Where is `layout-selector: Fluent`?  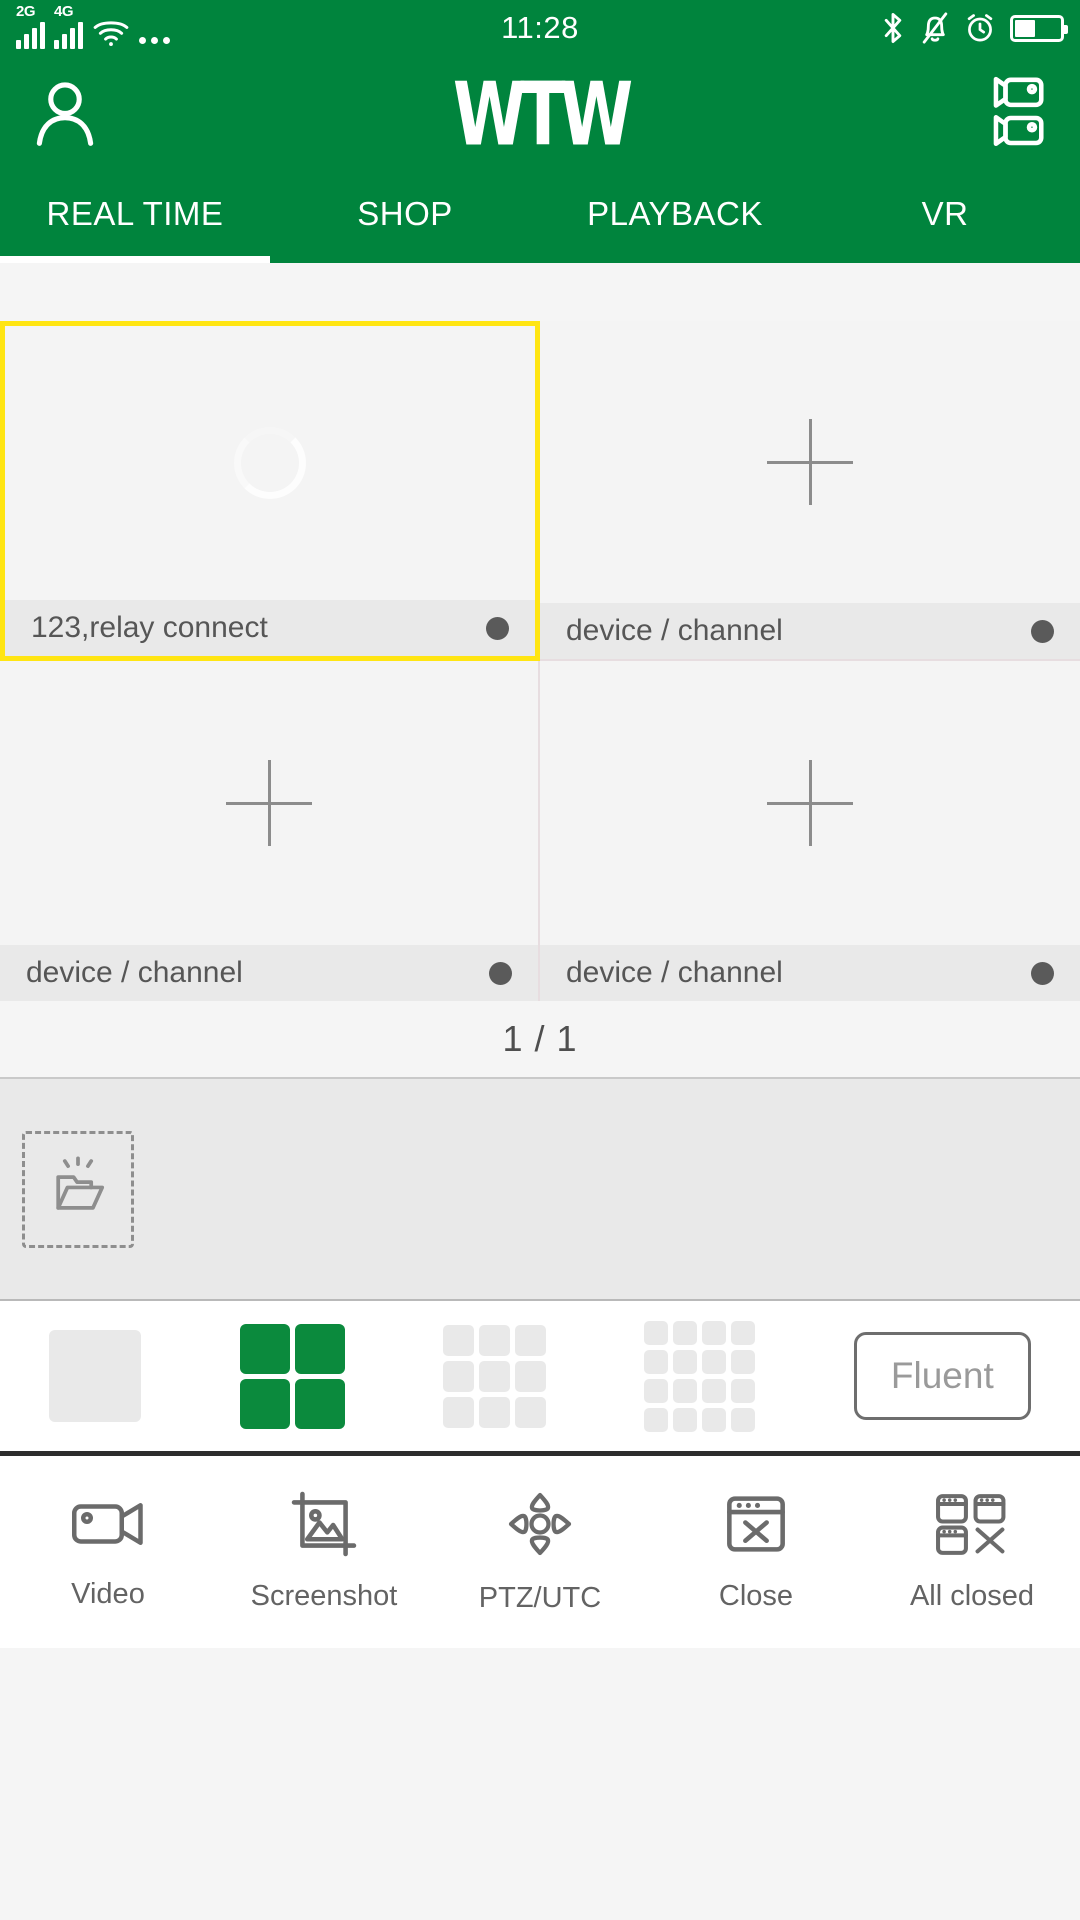 layout-selector: Fluent is located at coordinates (540, 1378).